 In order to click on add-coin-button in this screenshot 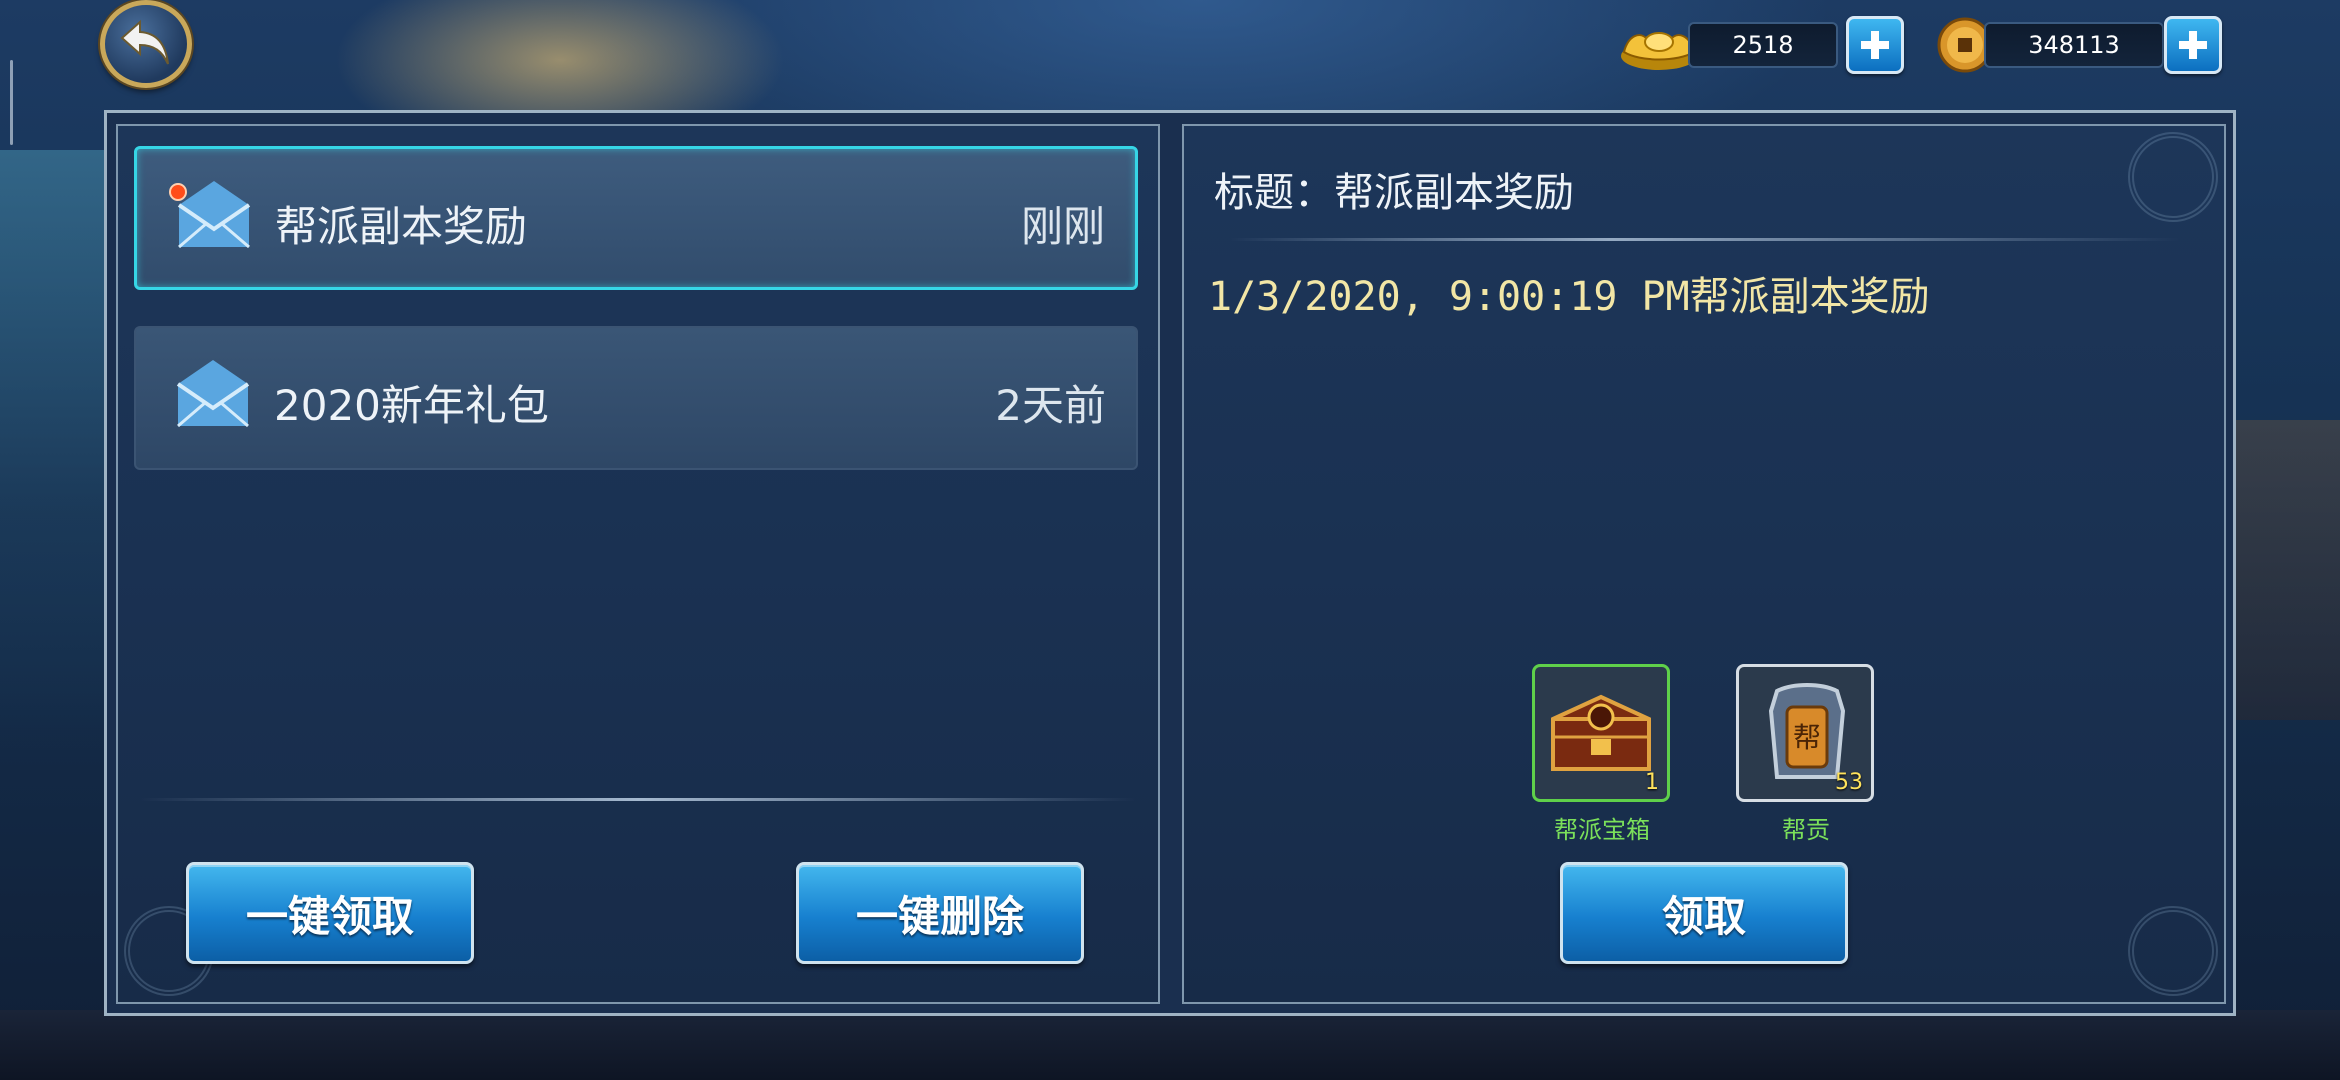, I will do `click(2193, 45)`.